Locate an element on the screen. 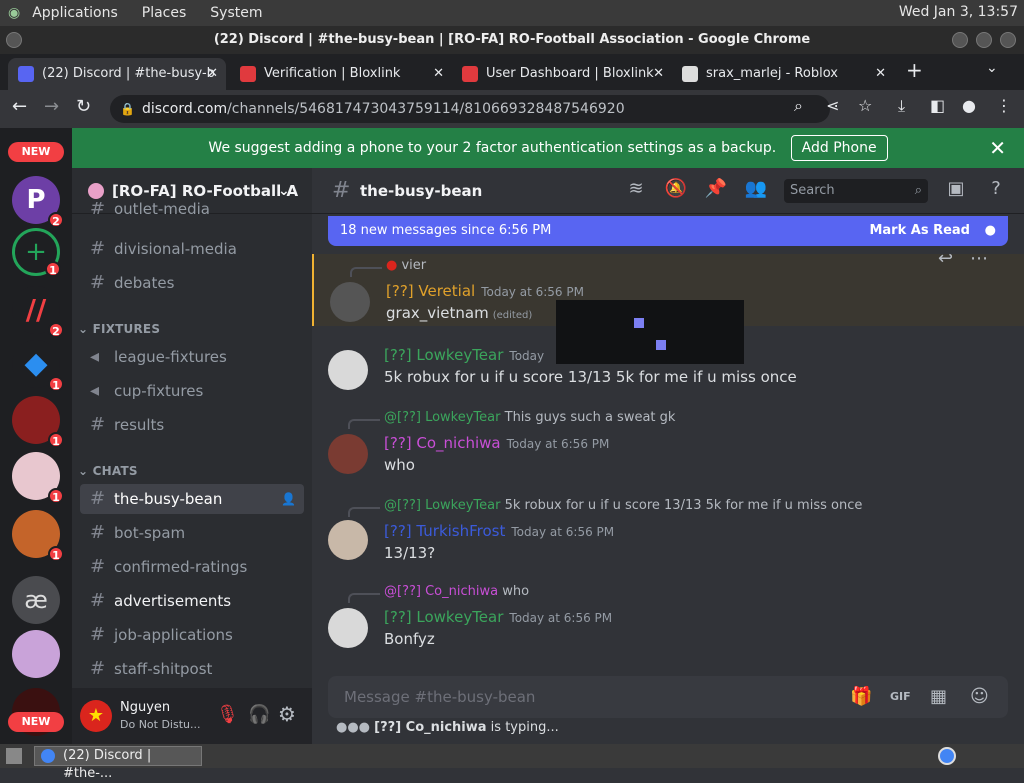  search-input: Search ⌕ is located at coordinates (856, 191).